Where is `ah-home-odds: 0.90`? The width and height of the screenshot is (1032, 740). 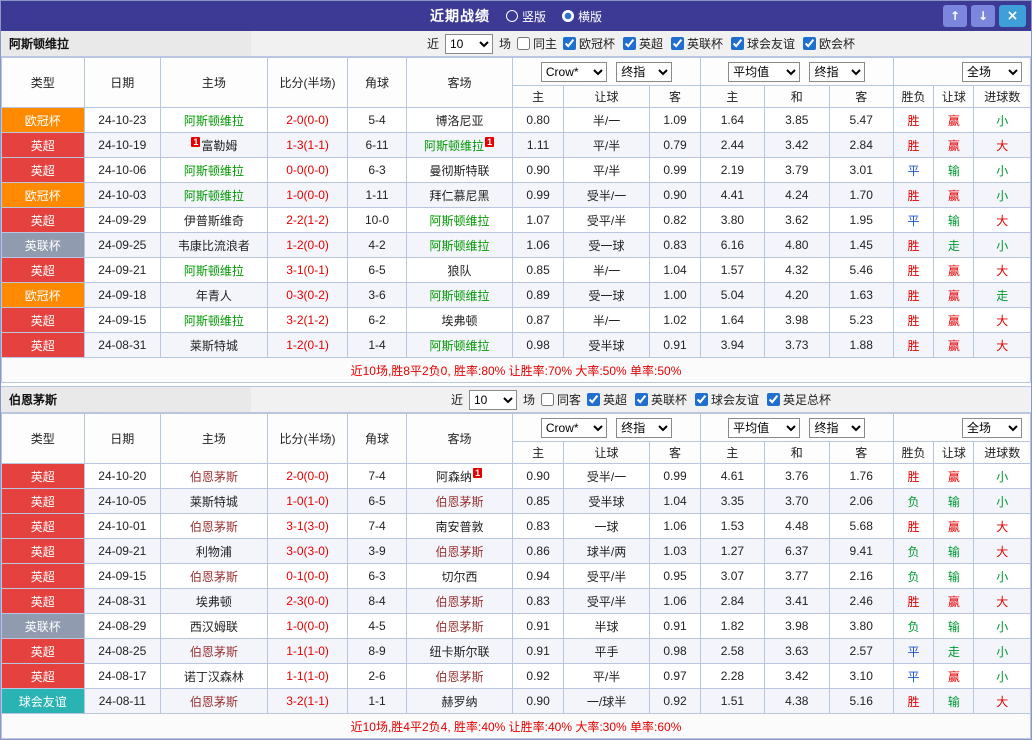 ah-home-odds: 0.90 is located at coordinates (538, 170).